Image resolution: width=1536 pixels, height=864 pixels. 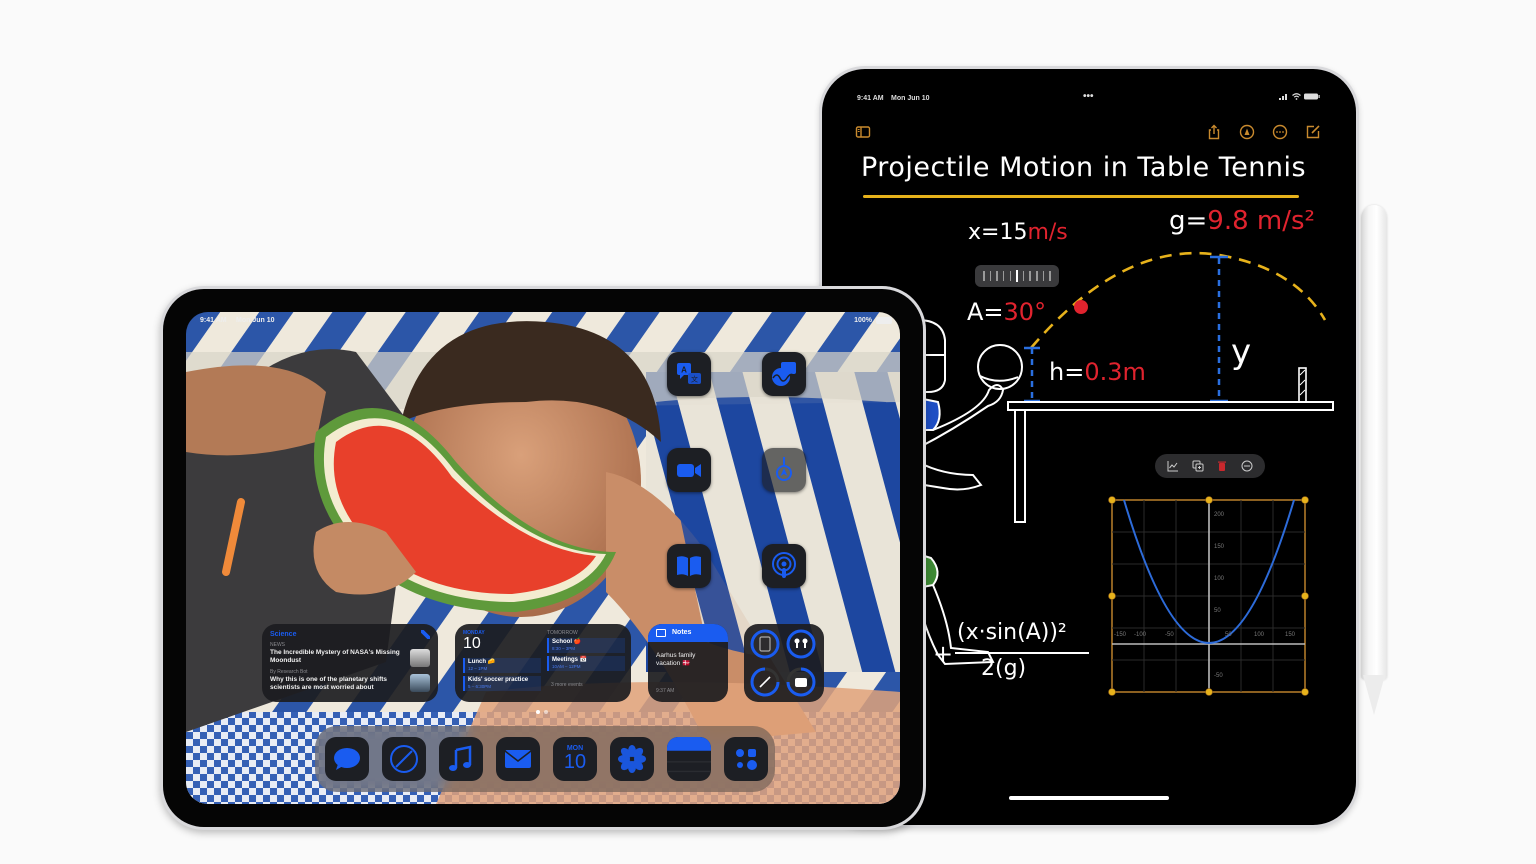 What do you see at coordinates (277, 645) in the screenshot?
I see `news-source-1: NEWS` at bounding box center [277, 645].